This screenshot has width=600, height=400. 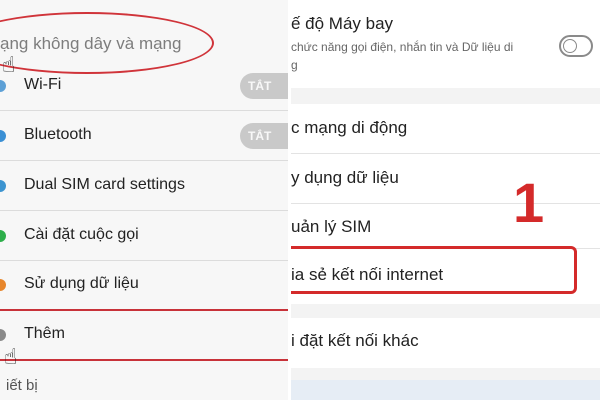 I want to click on setting-call: Cài đặt cuộc gọi, so click(x=144, y=236).